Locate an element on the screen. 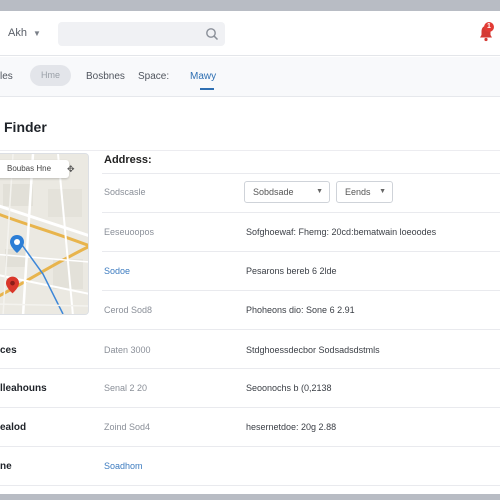  account-menu: Akh ▼ is located at coordinates (24, 33).